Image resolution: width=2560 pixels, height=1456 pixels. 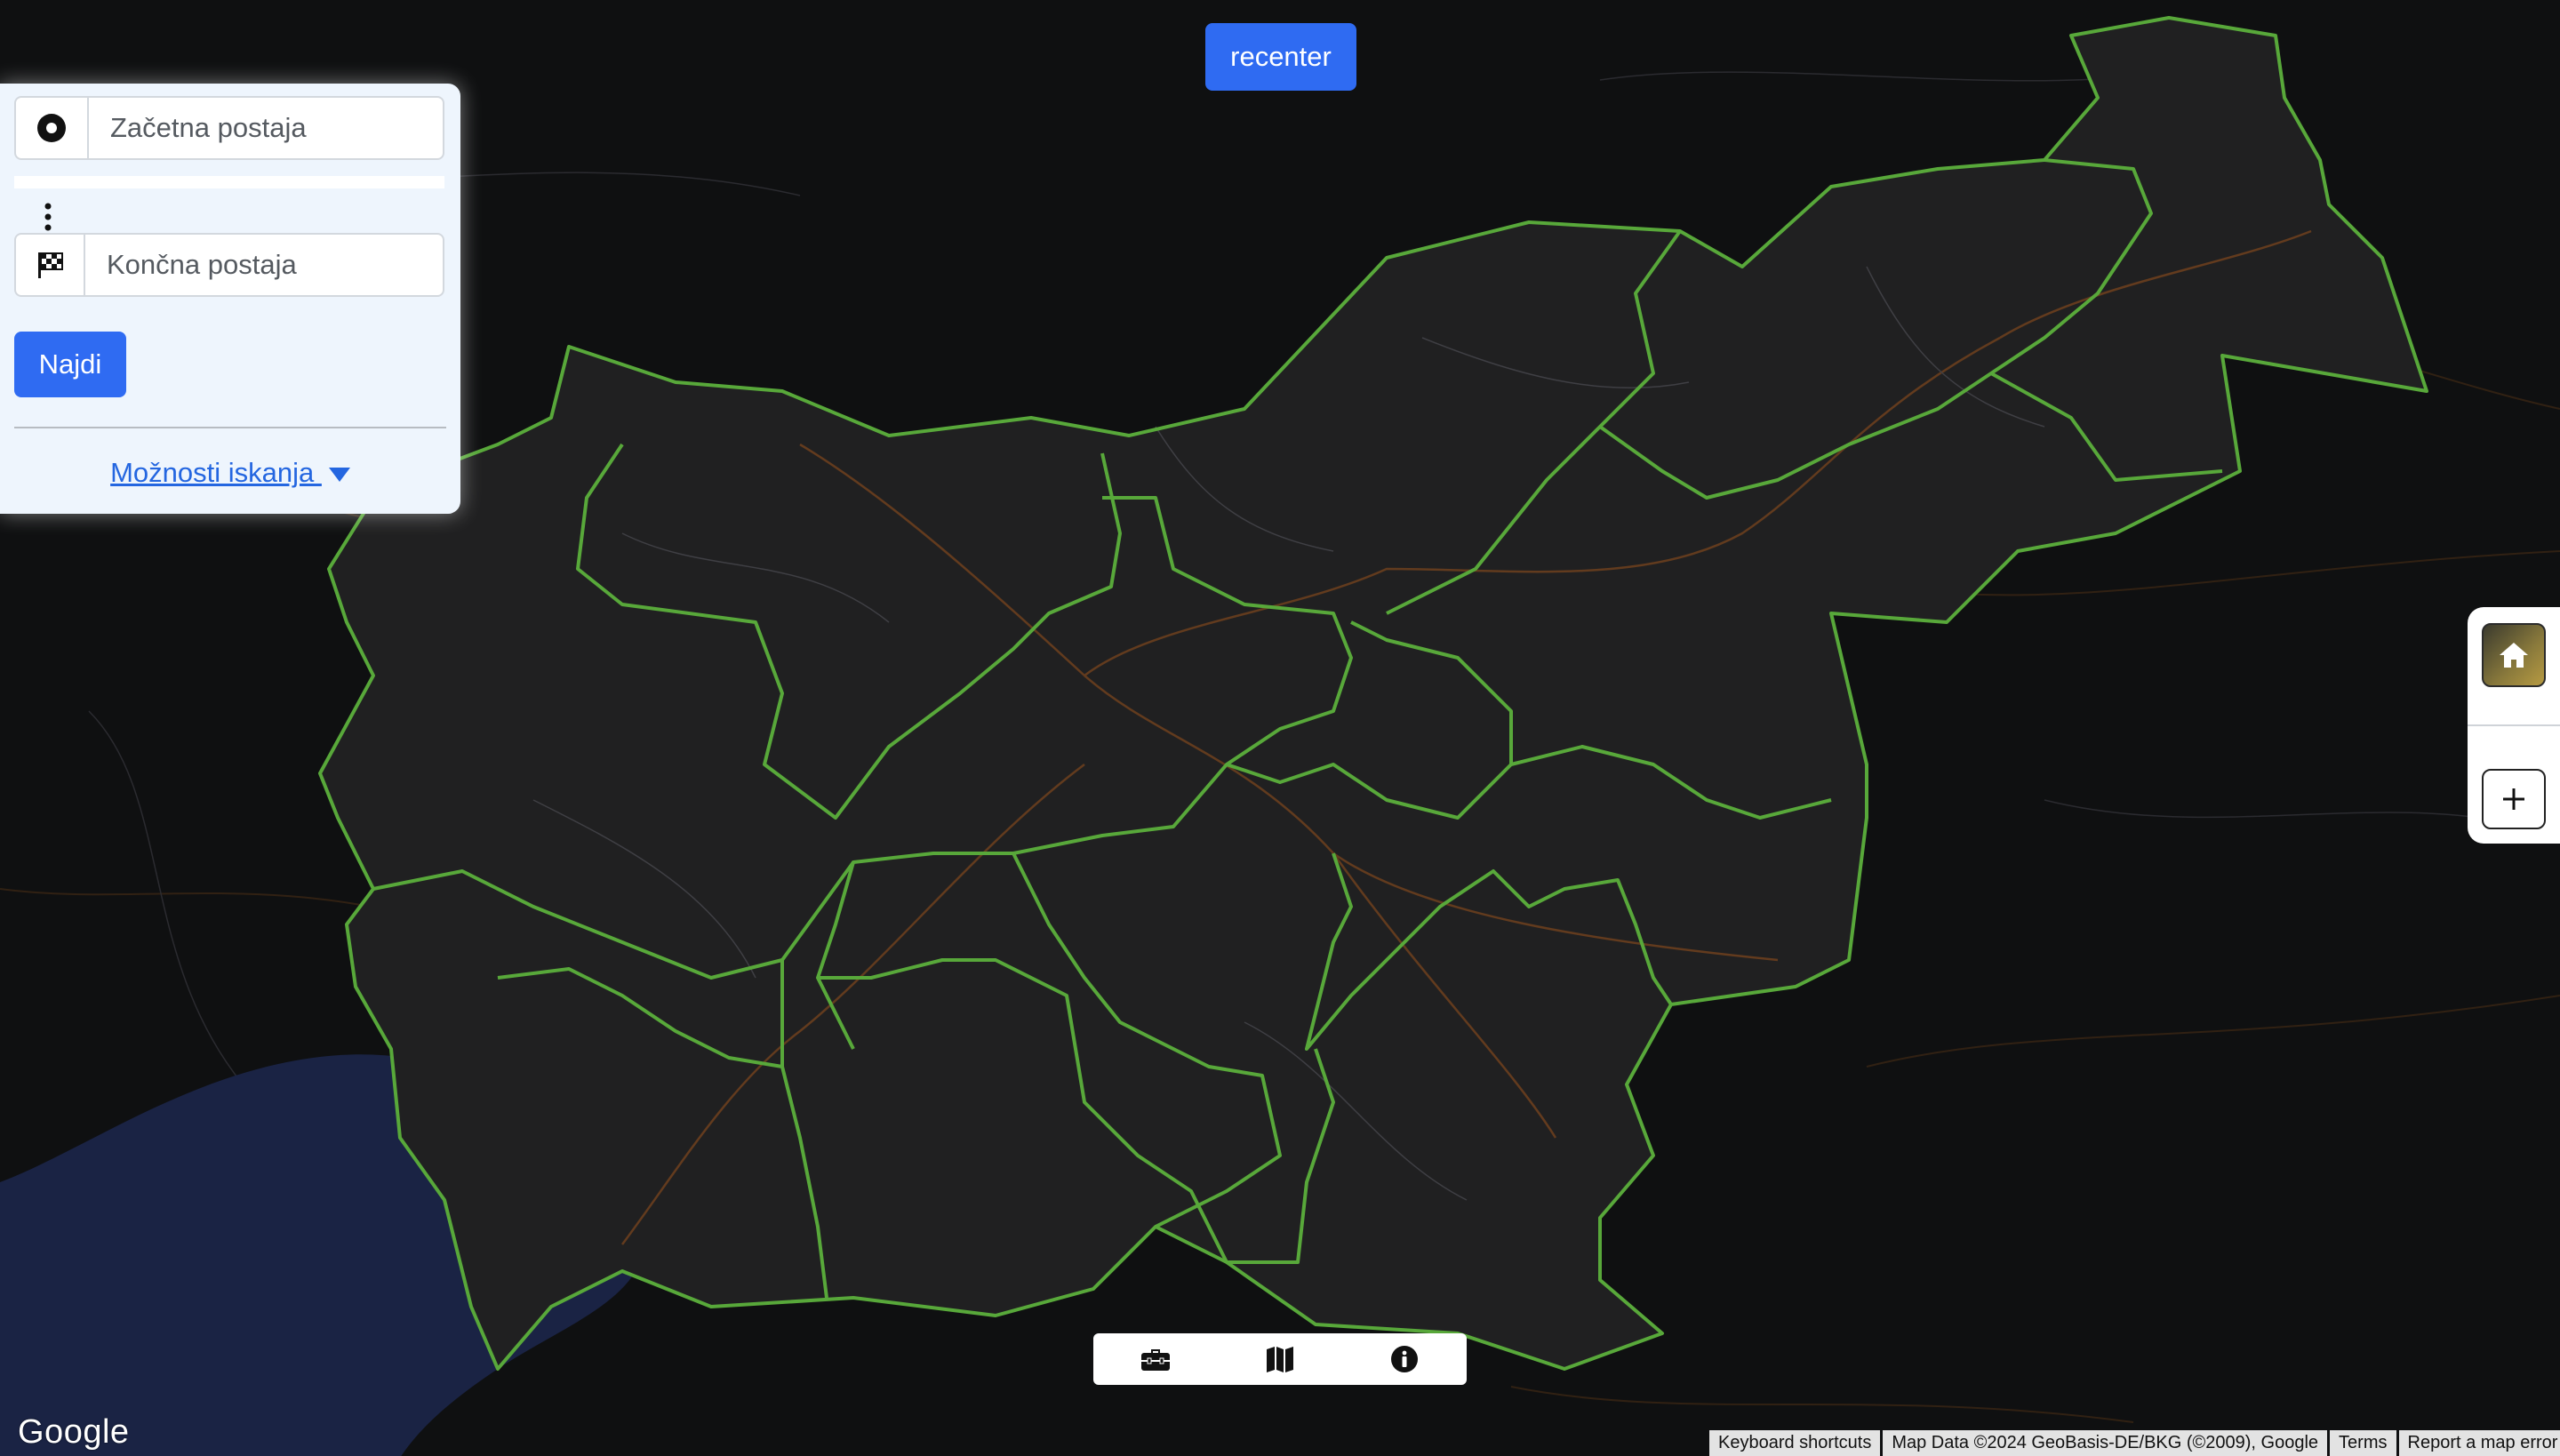 I want to click on panel-divider, so click(x=230, y=427).